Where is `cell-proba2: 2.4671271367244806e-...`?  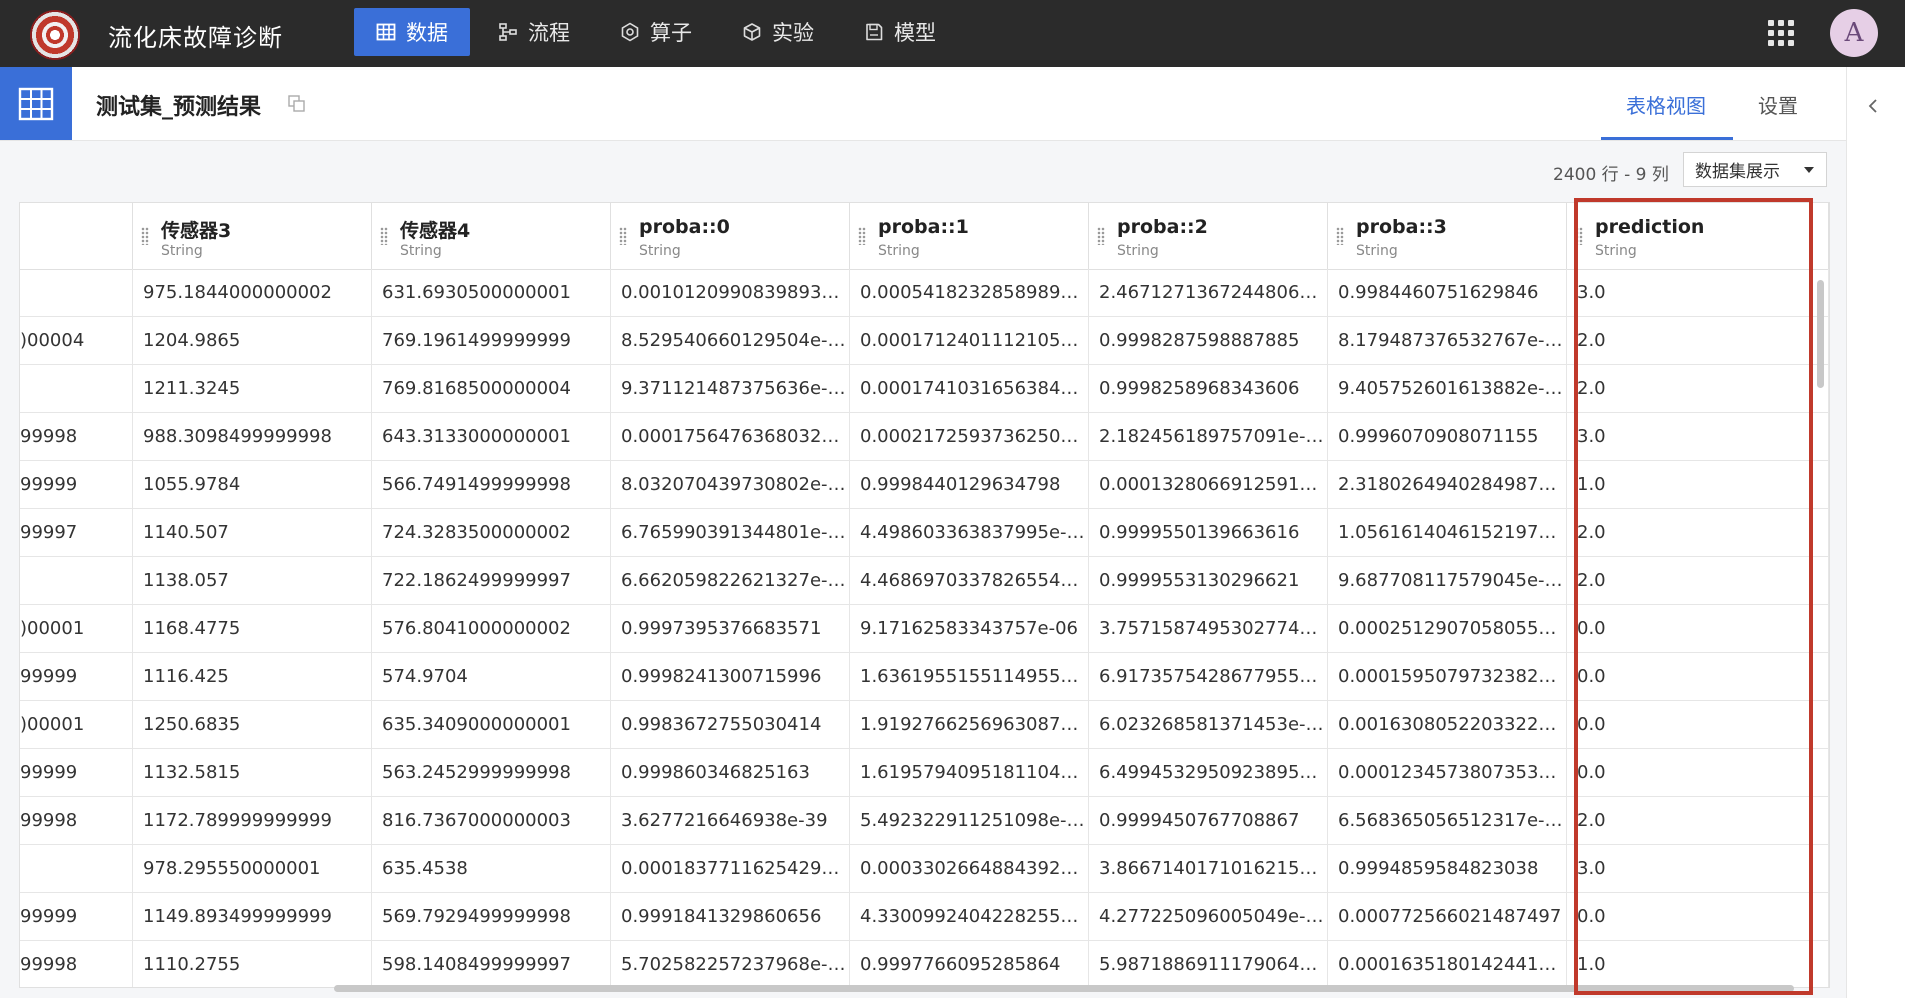
cell-proba2: 2.4671271367244806e-... is located at coordinates (1208, 293).